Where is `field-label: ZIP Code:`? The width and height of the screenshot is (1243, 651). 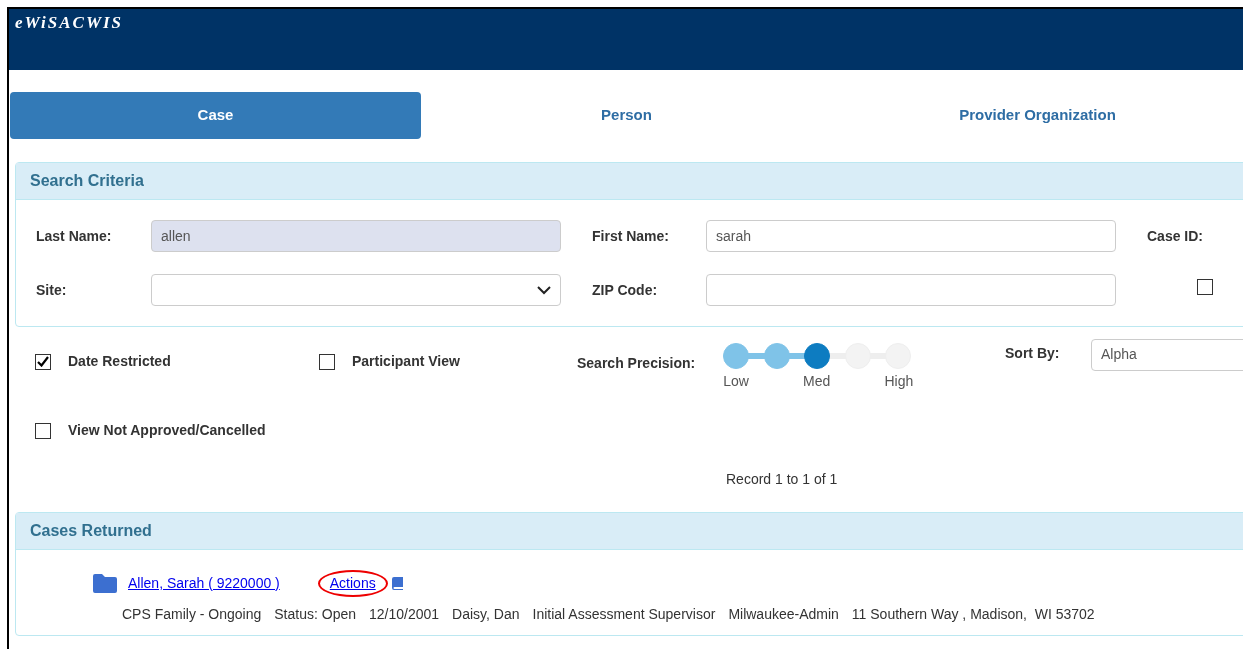
field-label: ZIP Code: is located at coordinates (625, 290).